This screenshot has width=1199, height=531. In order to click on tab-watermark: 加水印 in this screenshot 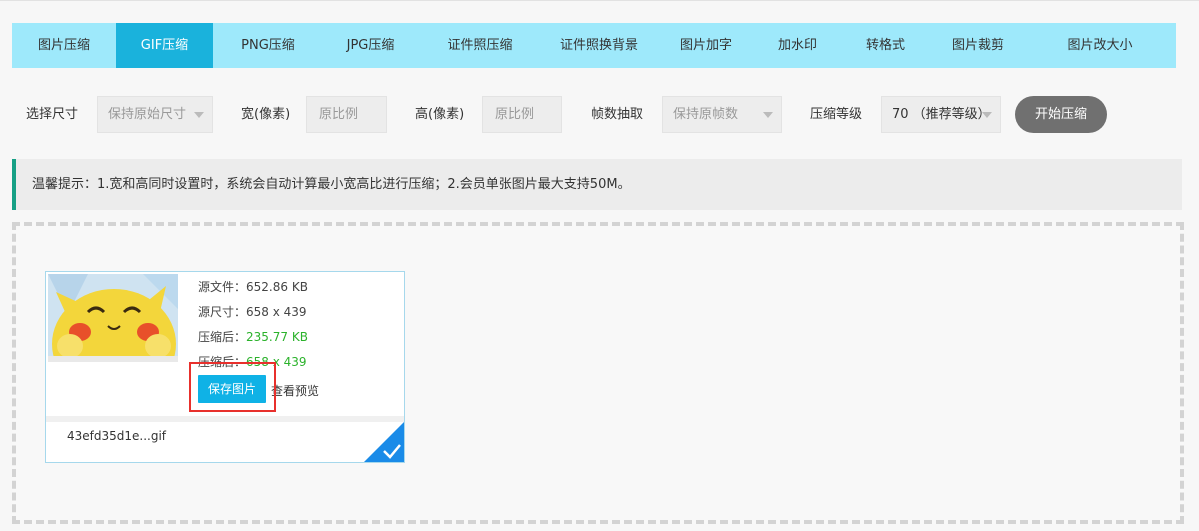, I will do `click(797, 45)`.